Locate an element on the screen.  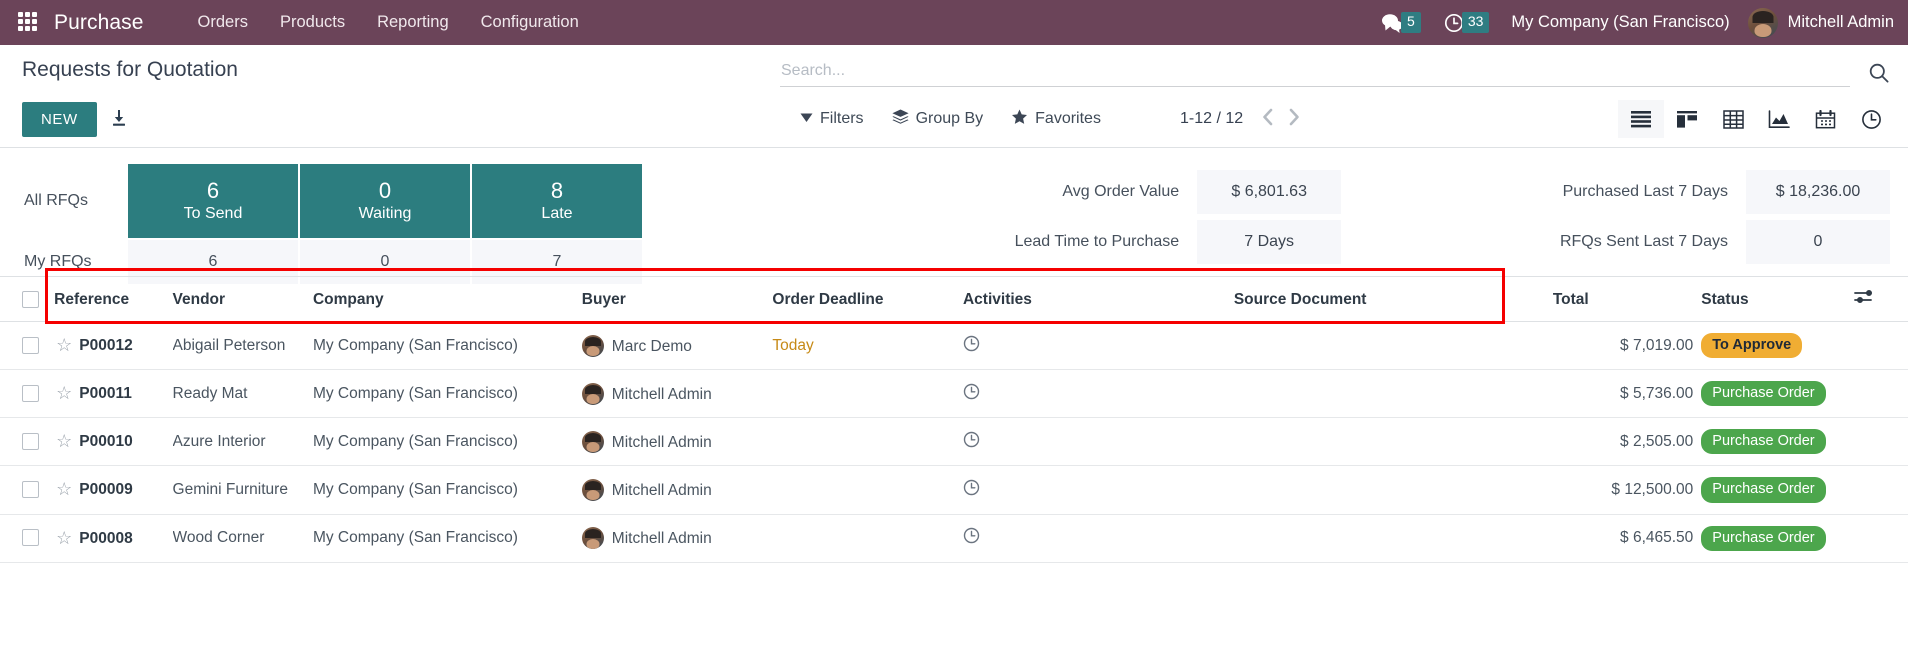
rfqs-sent-last-7-days-value: 0 is located at coordinates (1818, 242).